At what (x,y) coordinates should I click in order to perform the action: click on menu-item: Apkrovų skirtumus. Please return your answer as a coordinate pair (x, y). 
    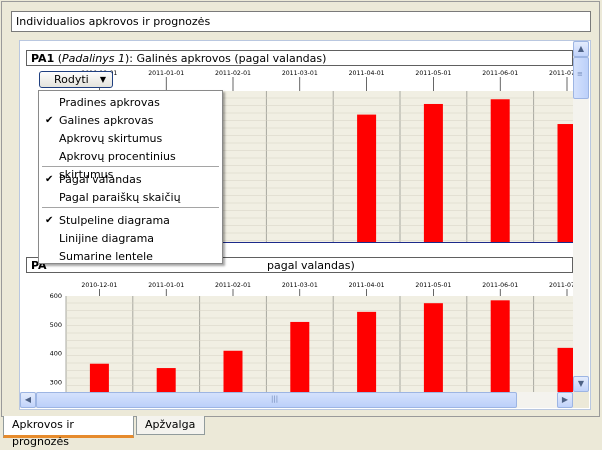
    Looking at the image, I should click on (130, 139).